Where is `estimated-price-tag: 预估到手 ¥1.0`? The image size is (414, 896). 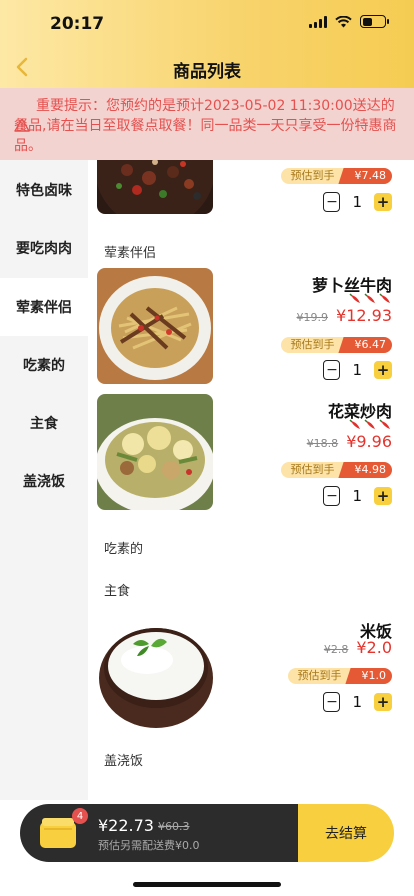
estimated-price-tag: 预估到手 ¥1.0 is located at coordinates (339, 676).